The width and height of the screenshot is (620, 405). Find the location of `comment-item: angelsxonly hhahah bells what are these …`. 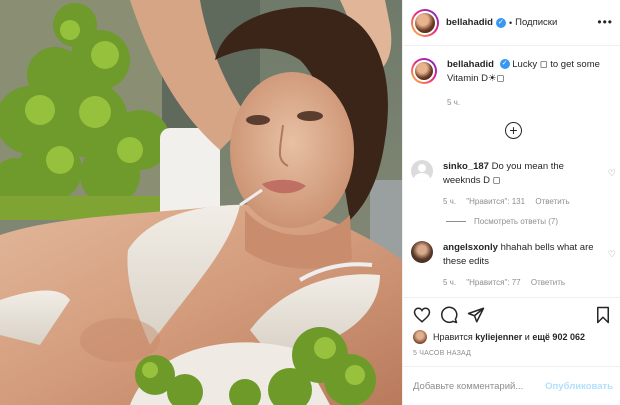

comment-item: angelsxonly hhahah bells what are these … is located at coordinates (513, 265).